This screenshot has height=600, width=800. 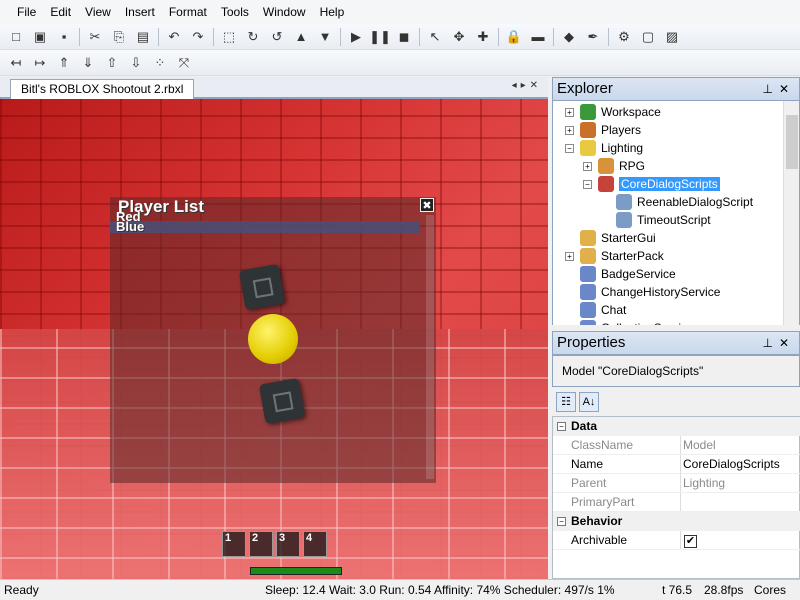 I want to click on paint-icon: ◆, so click(x=569, y=37).